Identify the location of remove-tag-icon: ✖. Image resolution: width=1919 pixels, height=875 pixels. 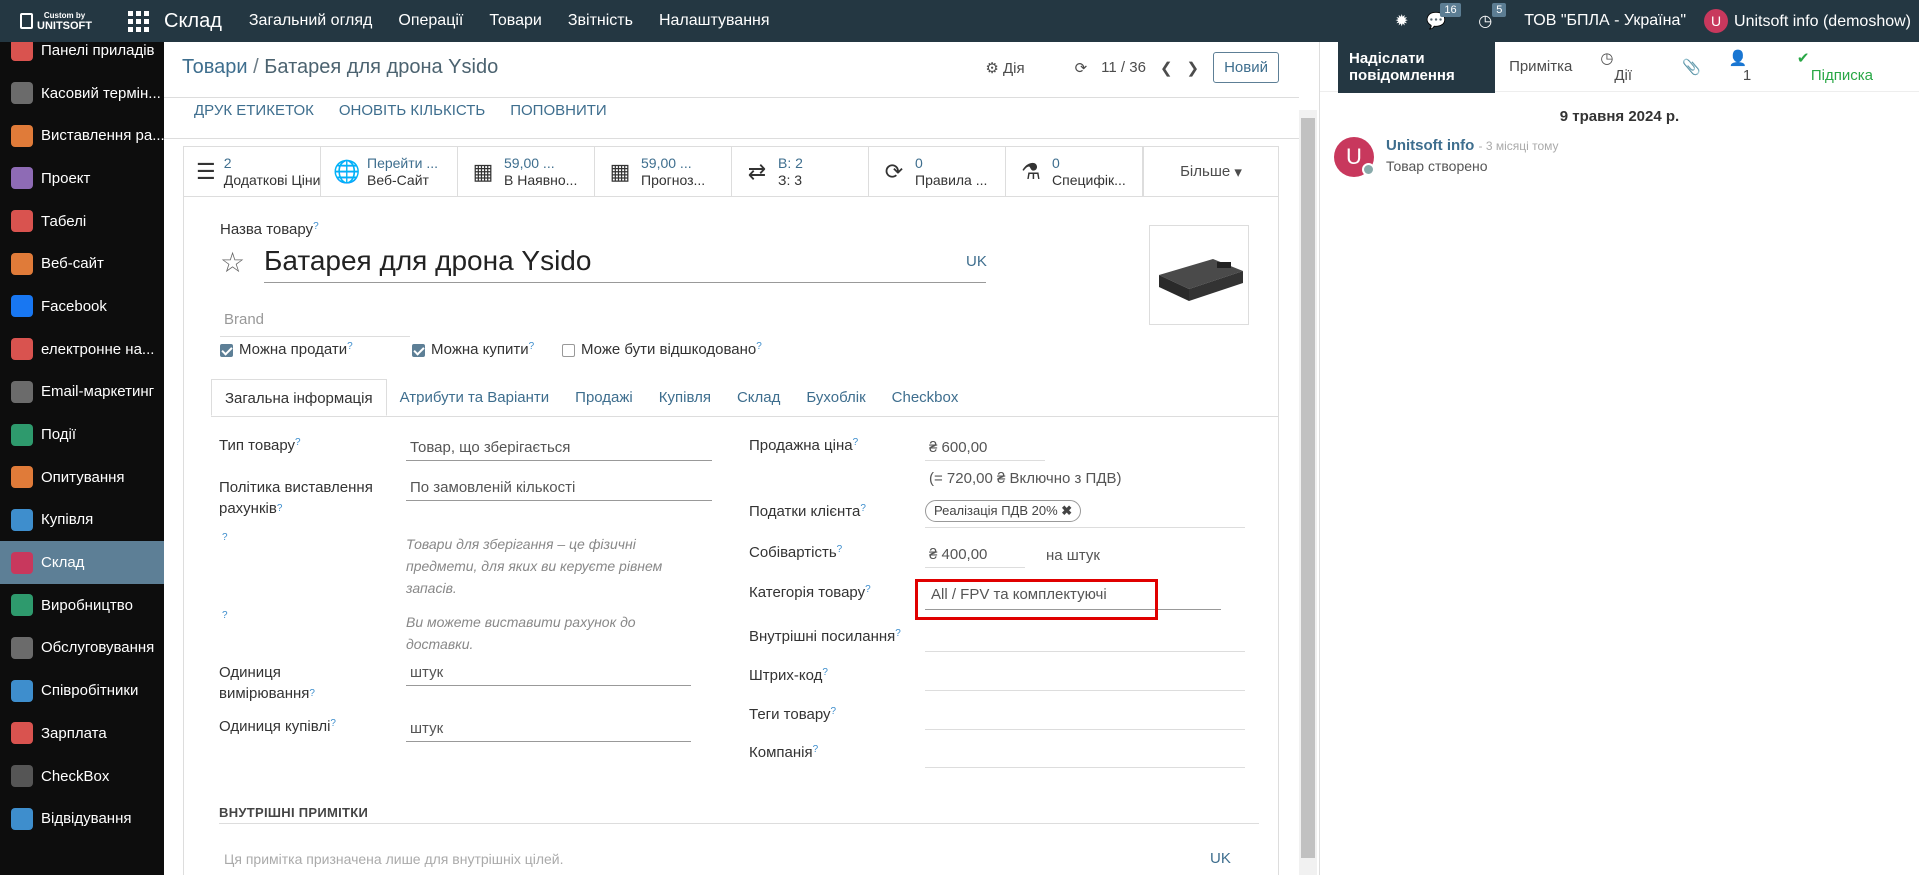
(1066, 510).